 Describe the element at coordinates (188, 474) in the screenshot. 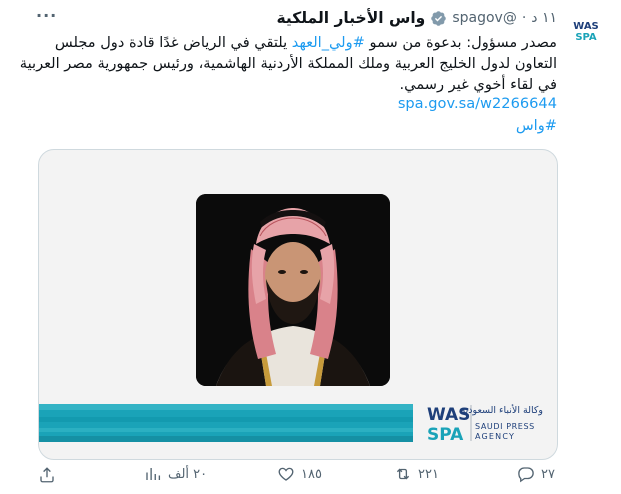

I see `views-count: ٢٠ ألف` at that location.